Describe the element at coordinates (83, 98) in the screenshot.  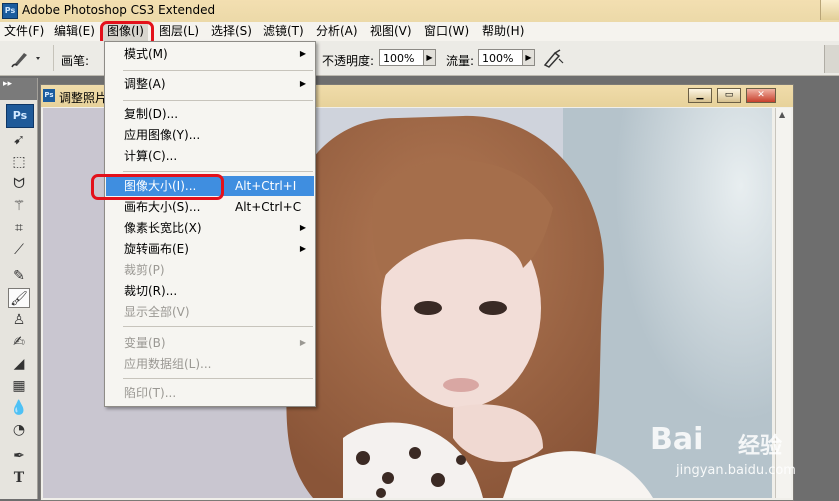
I see `document-title: 调整照片` at that location.